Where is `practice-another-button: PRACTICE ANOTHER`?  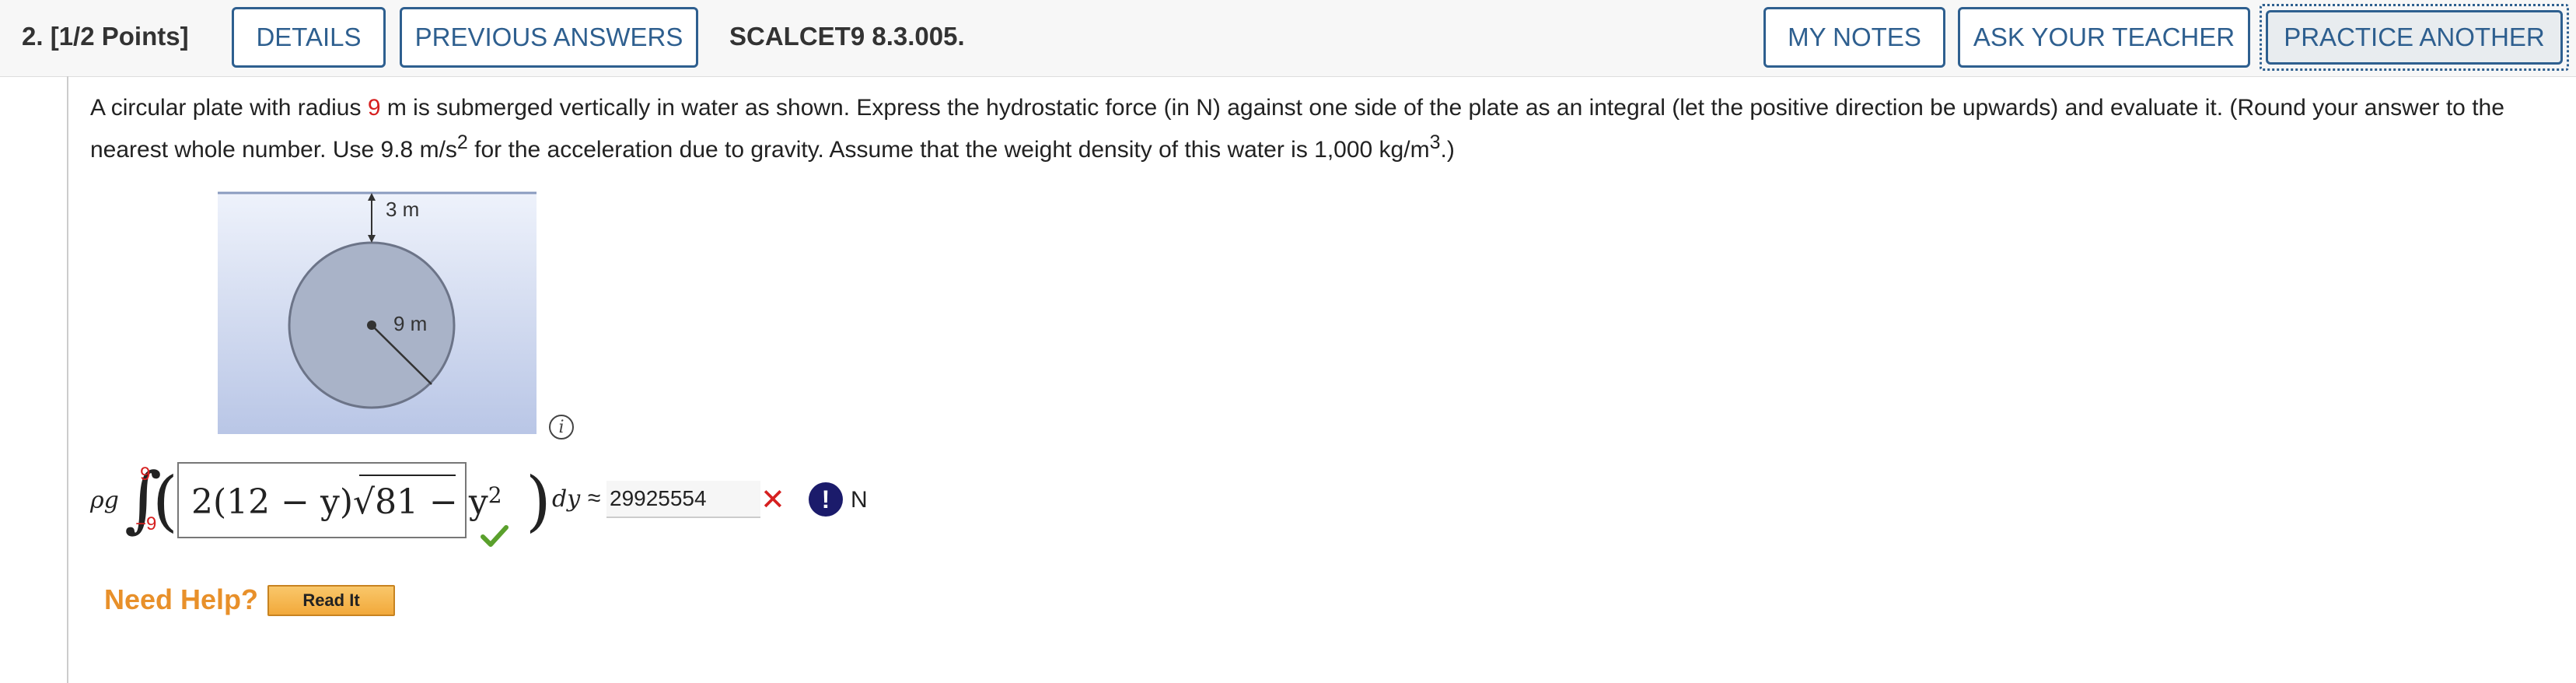
practice-another-button: PRACTICE ANOTHER is located at coordinates (2414, 38).